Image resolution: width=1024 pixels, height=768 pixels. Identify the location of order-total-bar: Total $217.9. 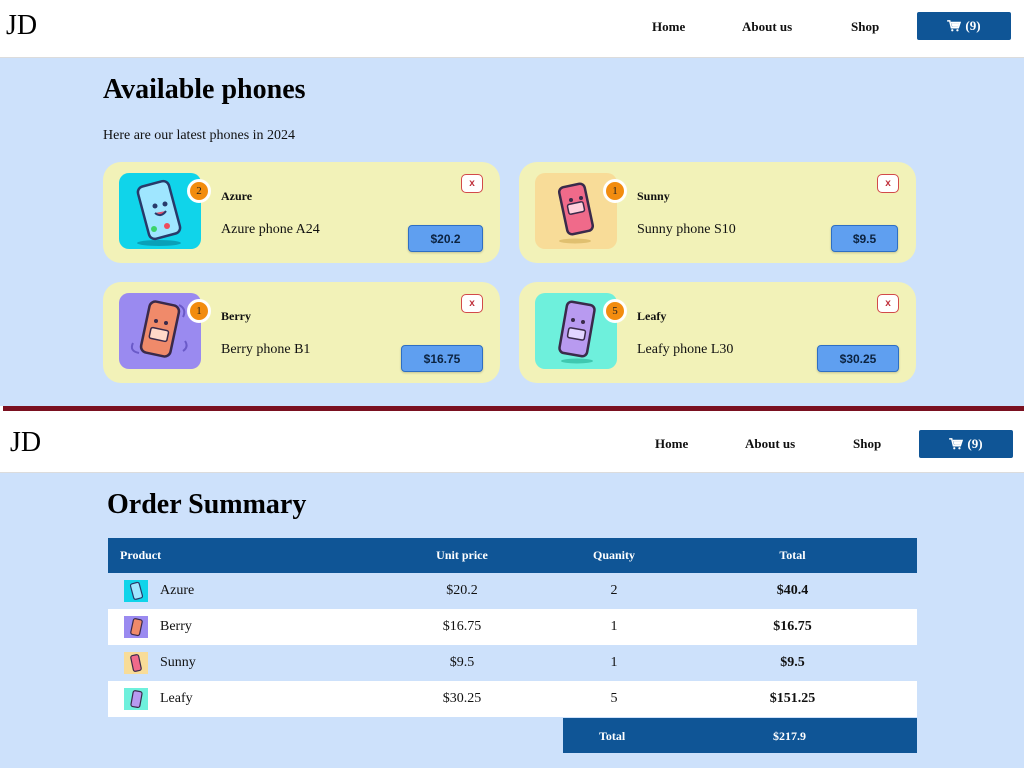
(740, 735).